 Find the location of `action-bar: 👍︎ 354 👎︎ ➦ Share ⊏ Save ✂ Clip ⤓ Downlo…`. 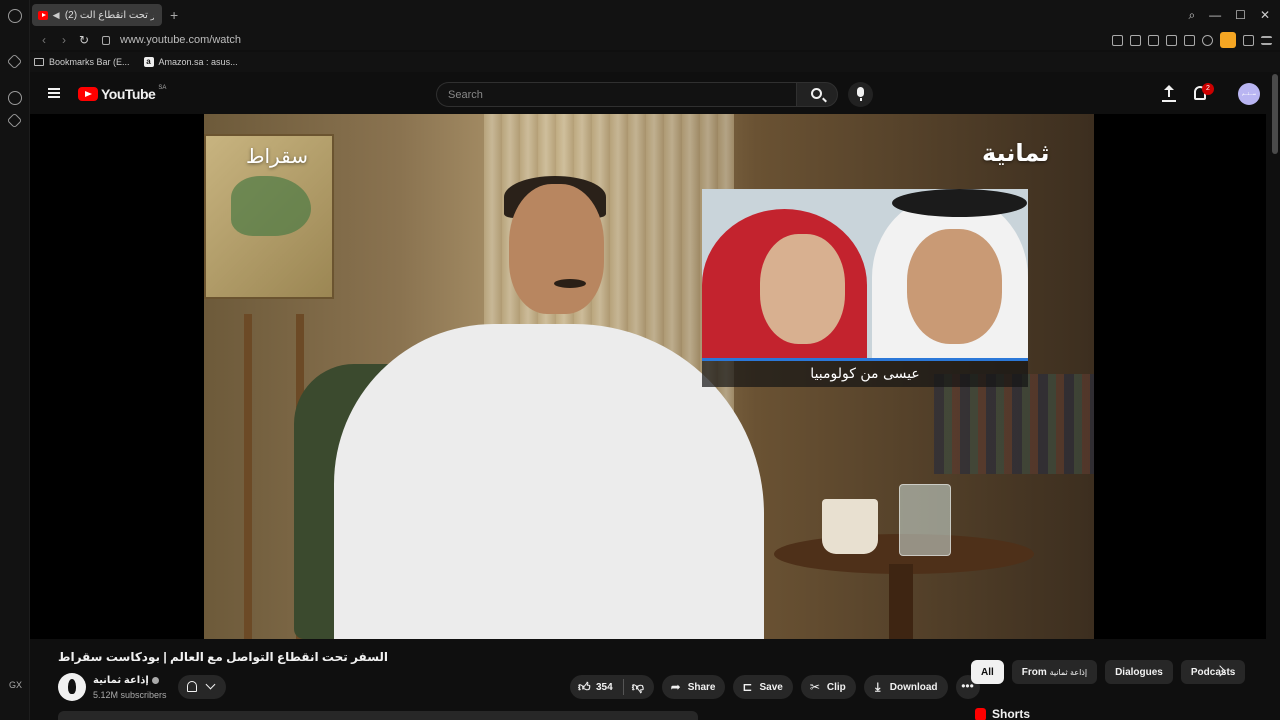

action-bar: 👍︎ 354 👎︎ ➦ Share ⊏ Save ✂ Clip ⤓ Downlo… is located at coordinates (775, 687).